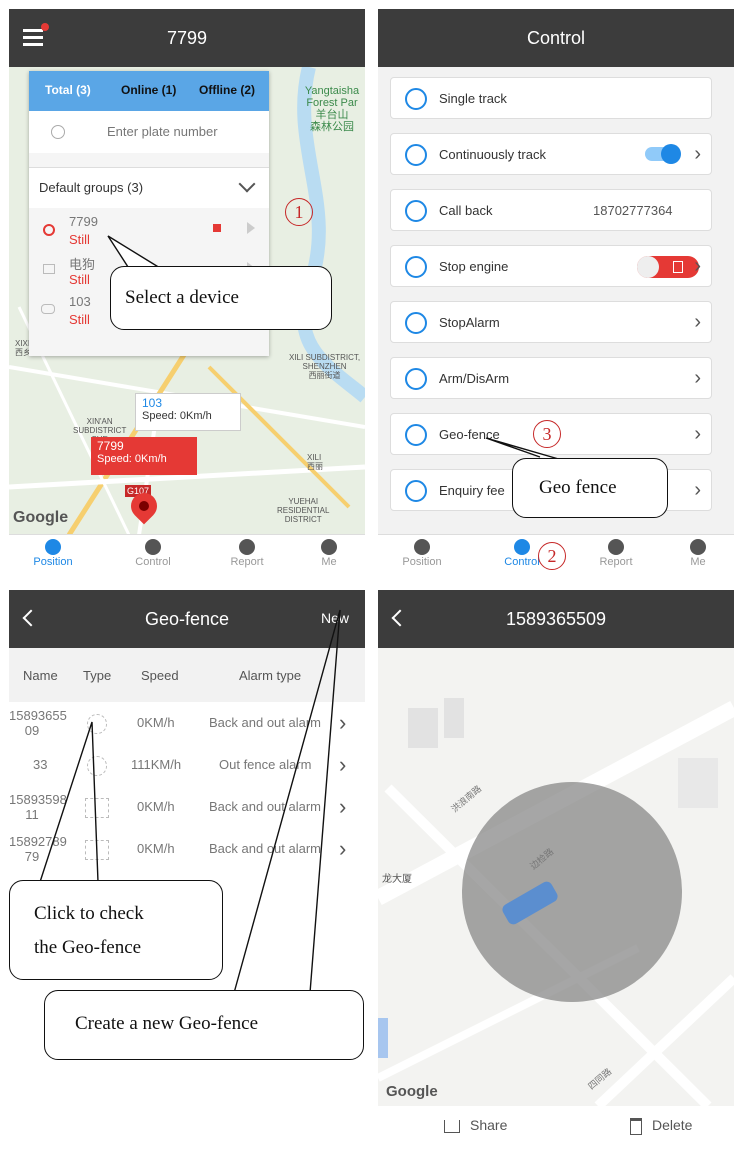  Describe the element at coordinates (672, 1125) in the screenshot. I see `delete-label: Delete` at that location.